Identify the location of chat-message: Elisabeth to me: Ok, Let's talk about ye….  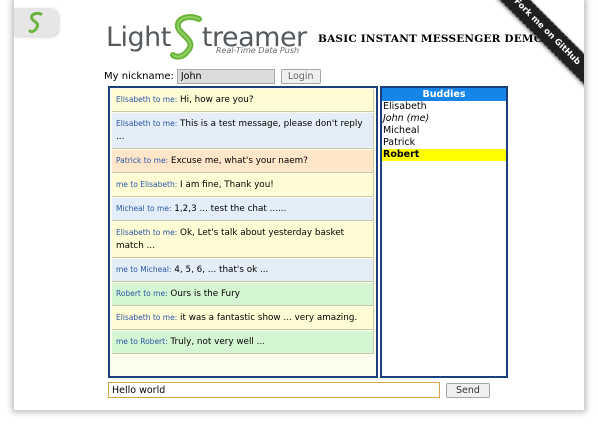
(243, 240).